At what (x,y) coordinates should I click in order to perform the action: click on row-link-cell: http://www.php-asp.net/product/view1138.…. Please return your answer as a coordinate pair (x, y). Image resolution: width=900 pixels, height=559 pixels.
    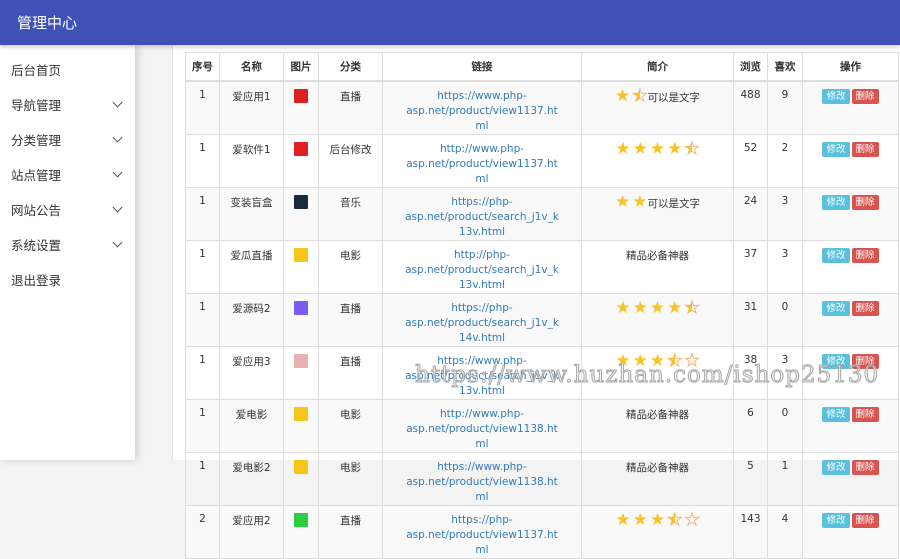
    Looking at the image, I should click on (482, 425).